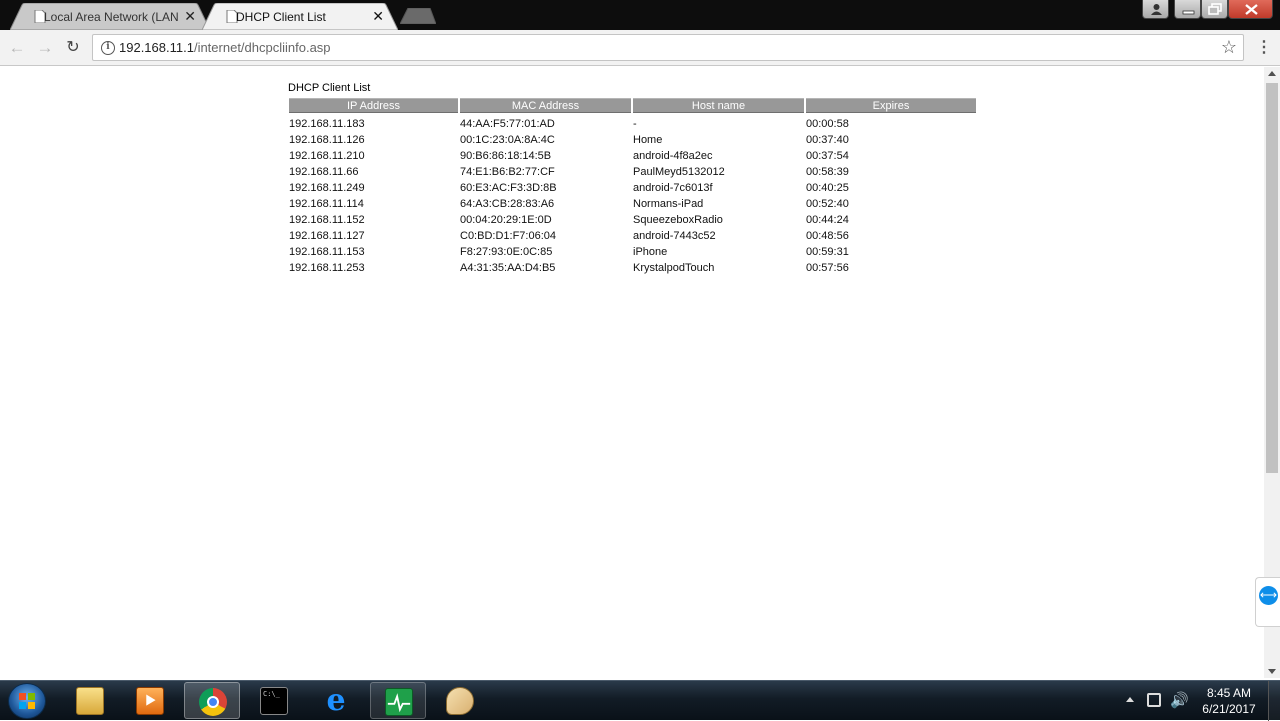  Describe the element at coordinates (674, 236) in the screenshot. I see `host-name-cell: android-7443c52` at that location.